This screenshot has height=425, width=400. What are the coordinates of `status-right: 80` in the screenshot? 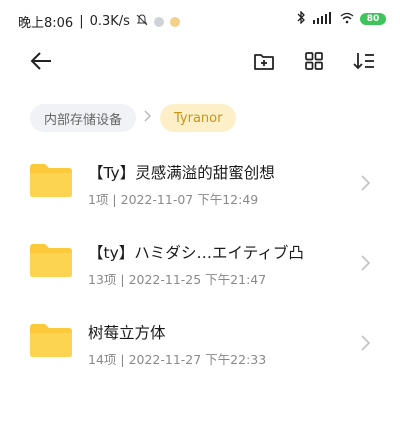 It's located at (341, 18).